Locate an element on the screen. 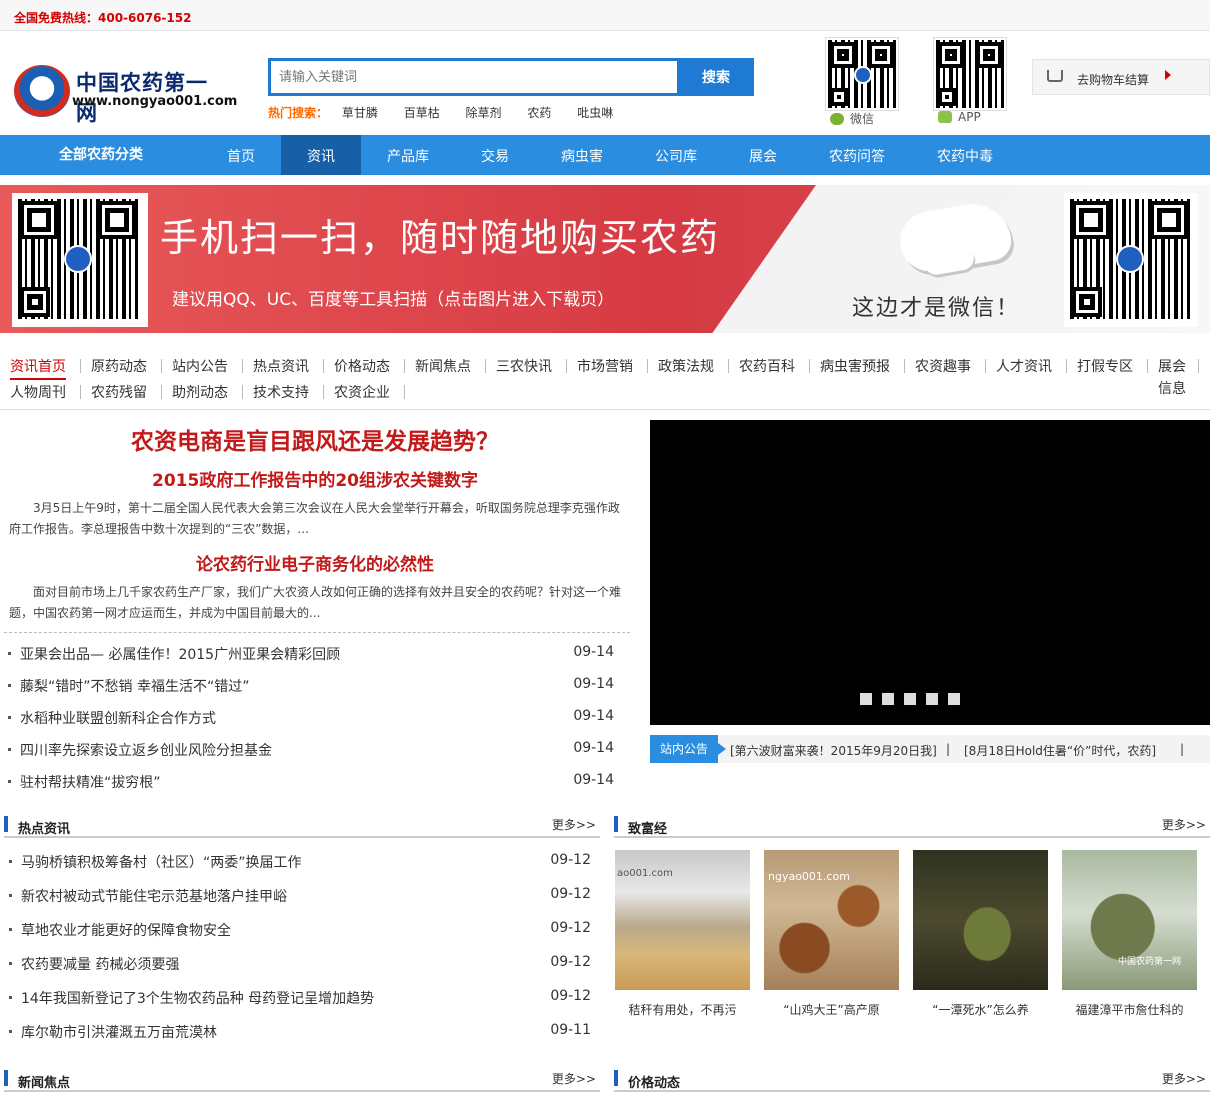 This screenshot has height=1100, width=1210. list-item: 水稻种业联盟创新科企合作方式 09-14 is located at coordinates (311, 718).